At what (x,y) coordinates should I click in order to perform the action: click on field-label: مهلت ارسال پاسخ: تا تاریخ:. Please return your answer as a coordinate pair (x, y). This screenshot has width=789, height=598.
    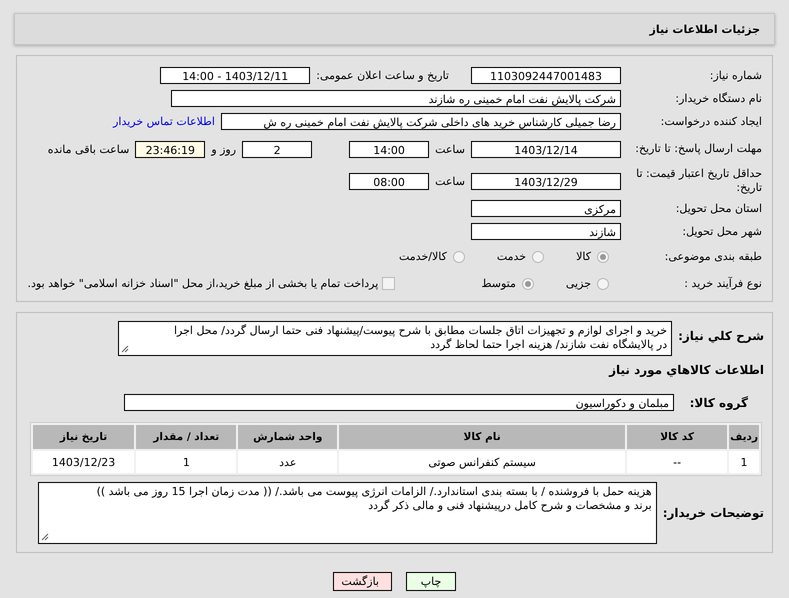
    Looking at the image, I should click on (698, 149).